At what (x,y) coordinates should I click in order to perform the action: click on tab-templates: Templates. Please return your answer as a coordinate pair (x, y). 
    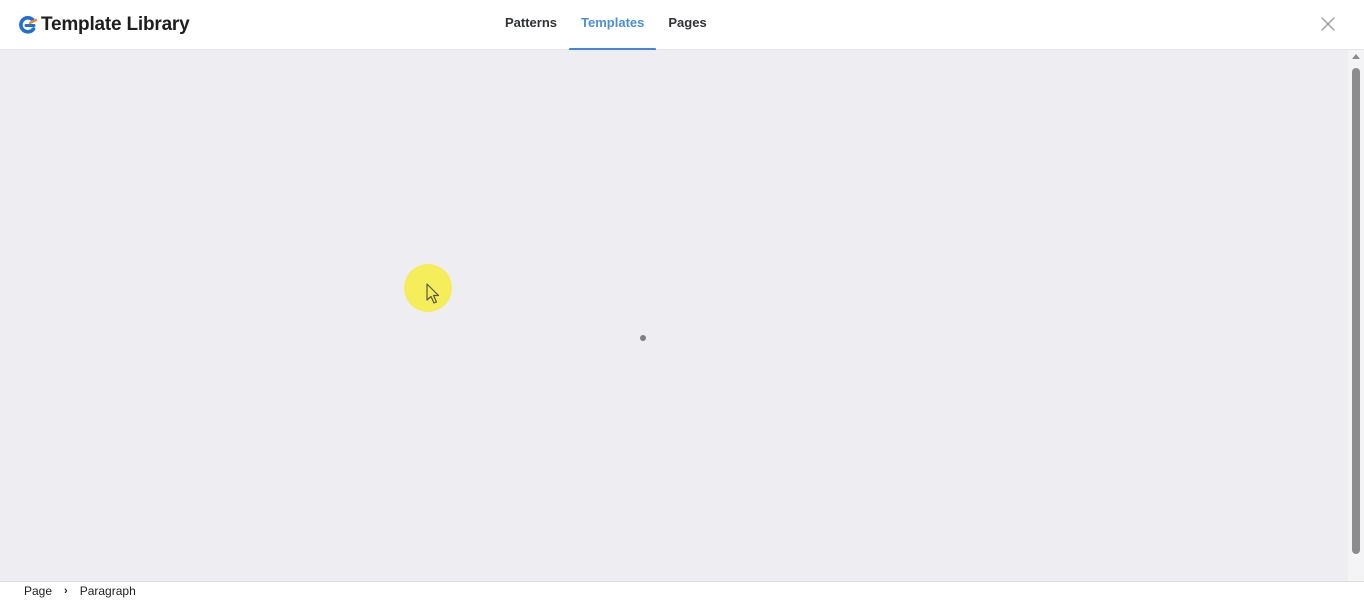
    Looking at the image, I should click on (613, 25).